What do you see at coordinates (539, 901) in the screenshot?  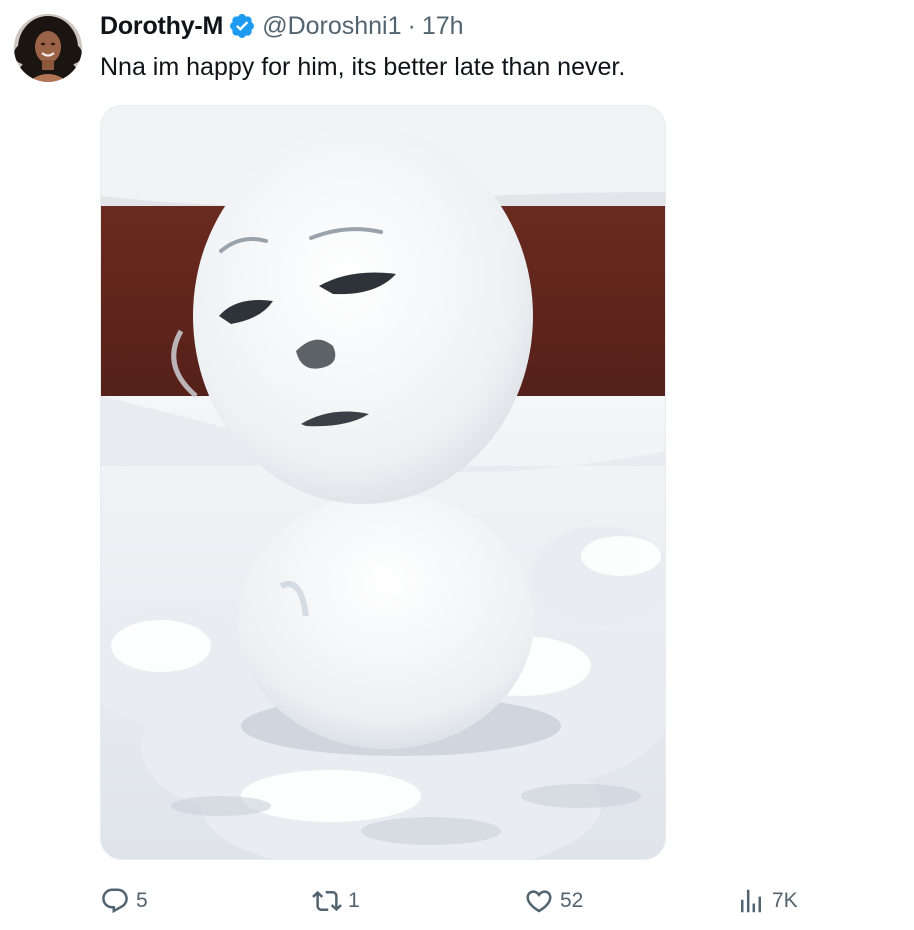 I see `heart-icon` at bounding box center [539, 901].